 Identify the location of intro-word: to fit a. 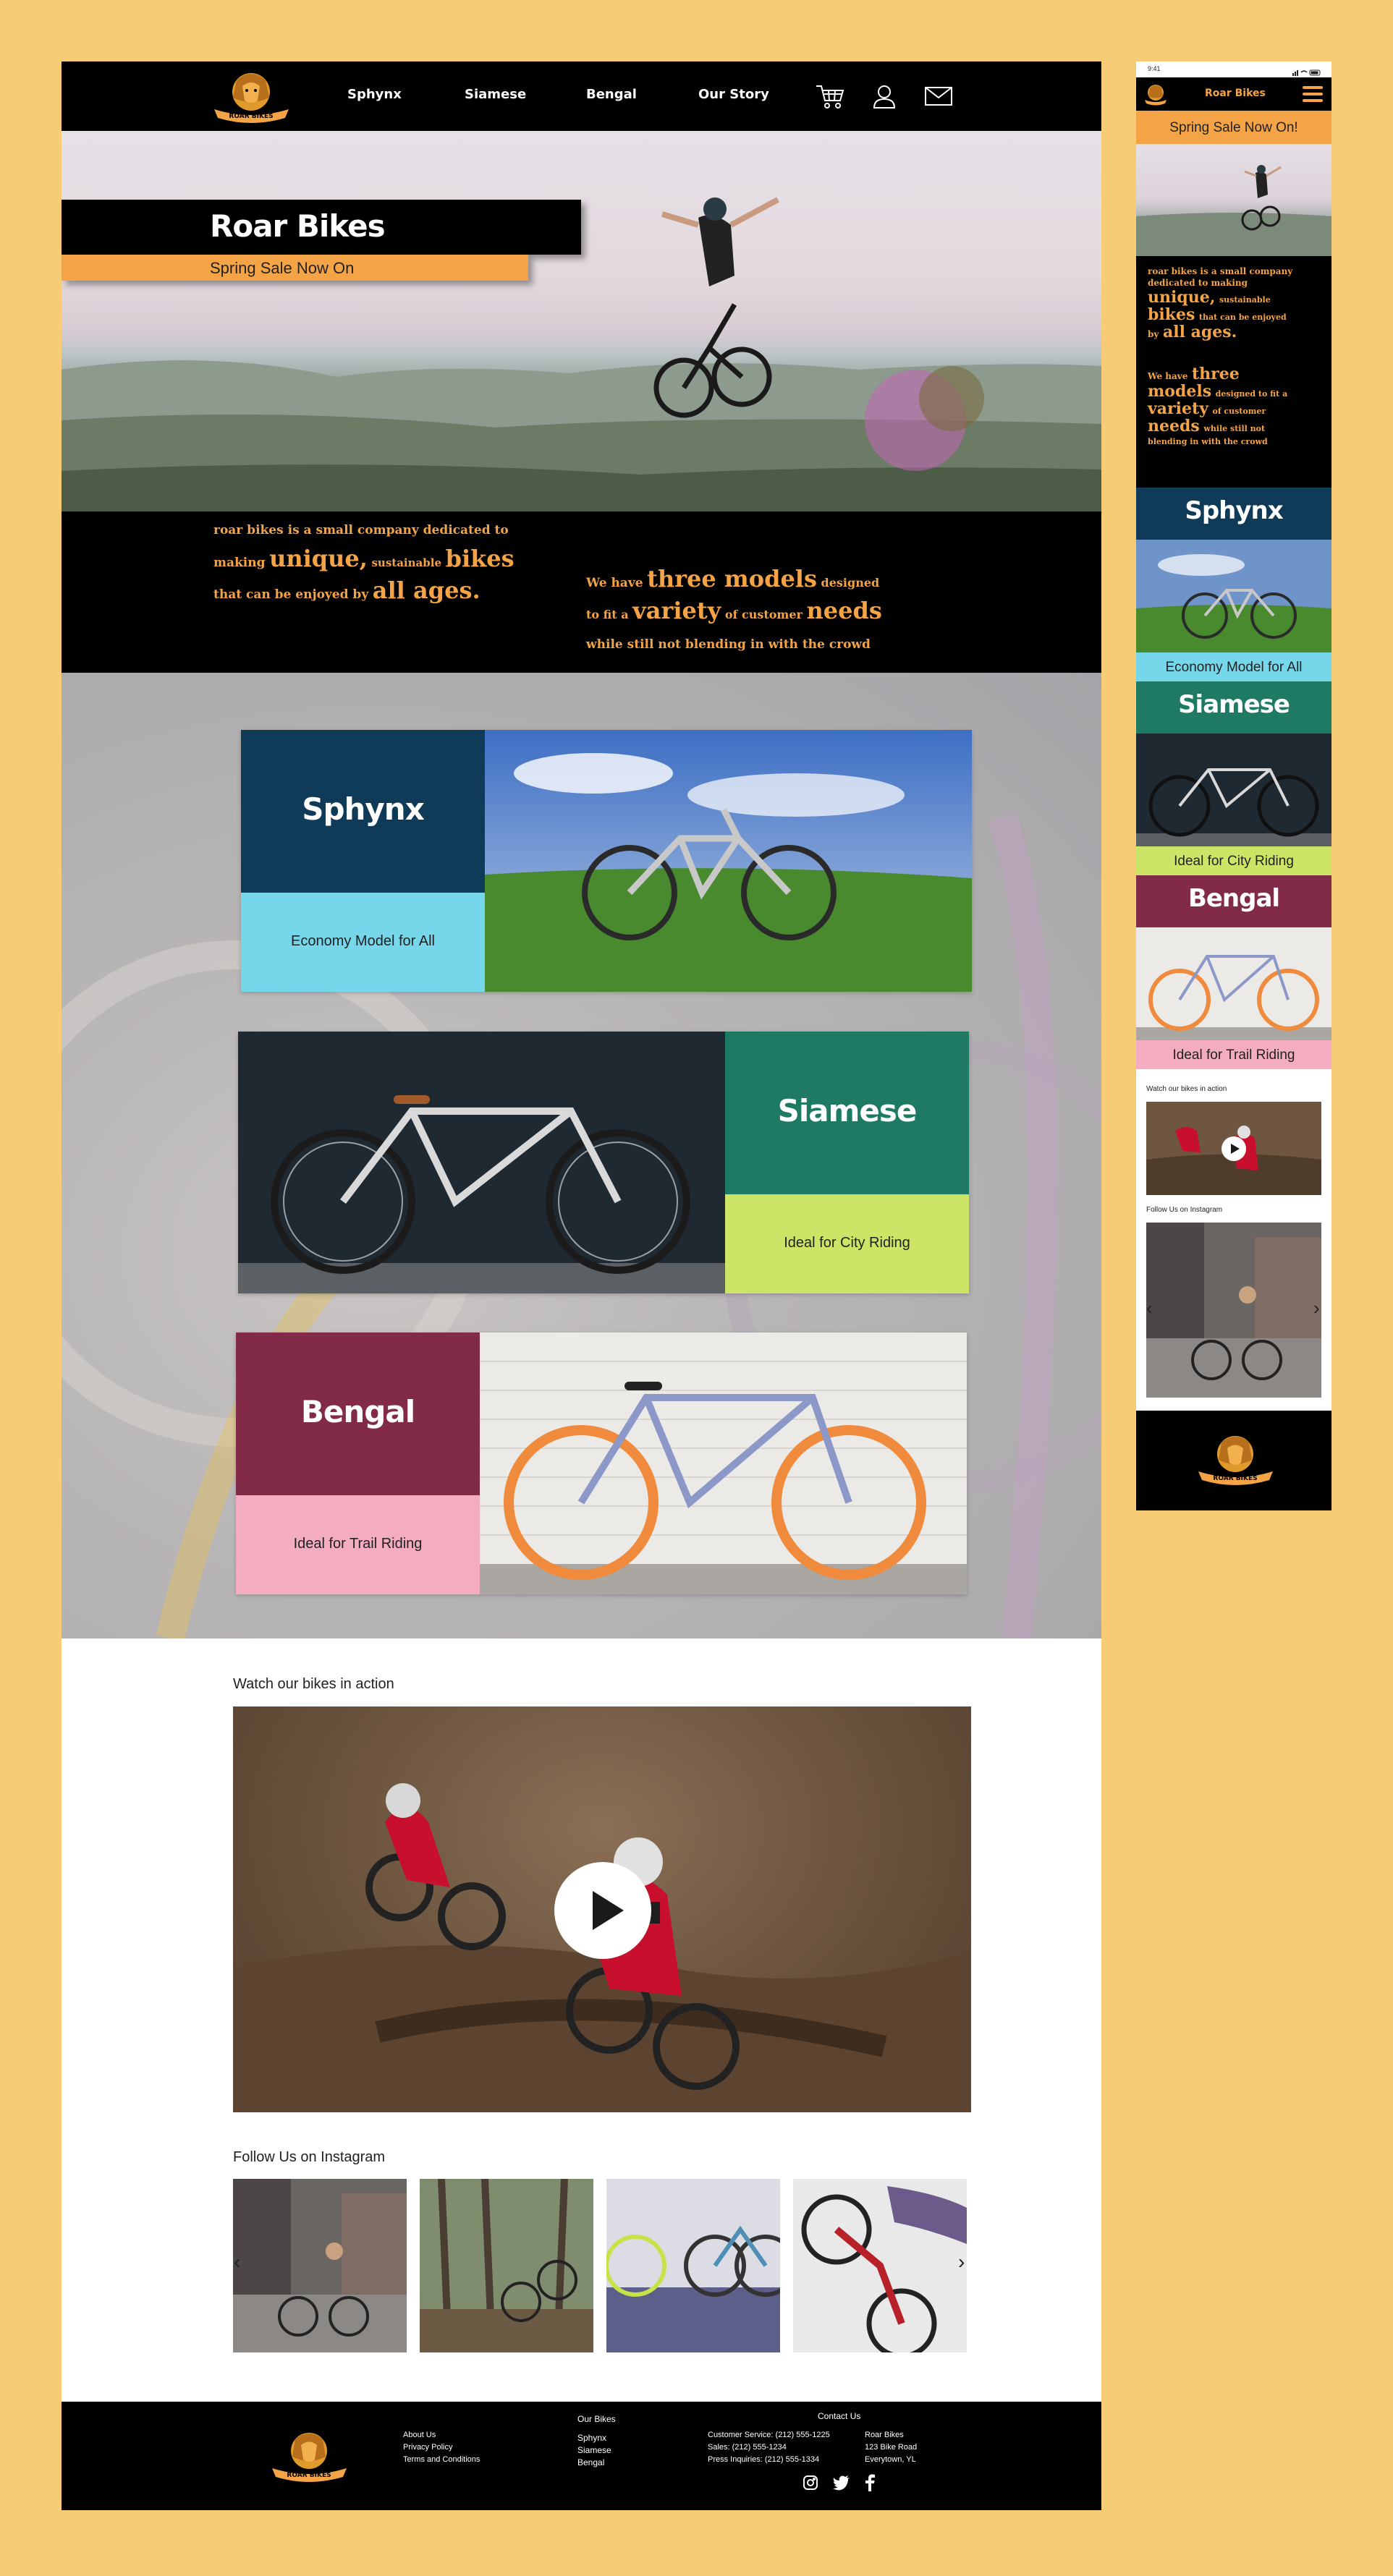
(607, 614).